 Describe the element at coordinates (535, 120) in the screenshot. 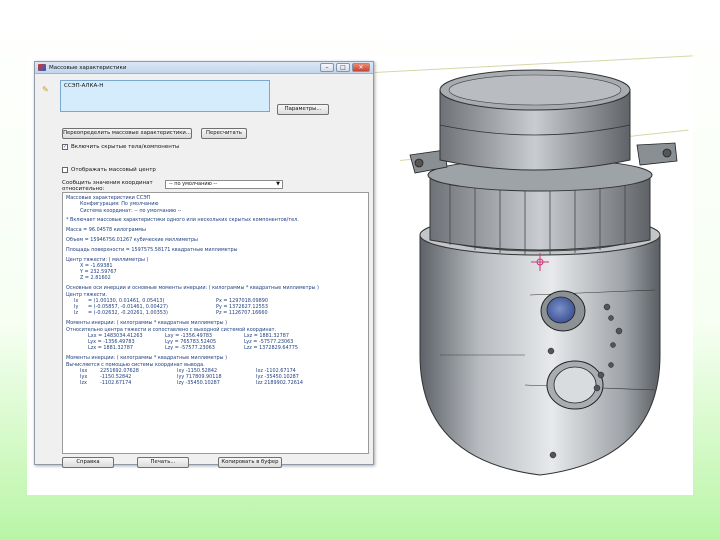

I see `turret-top-cap` at that location.